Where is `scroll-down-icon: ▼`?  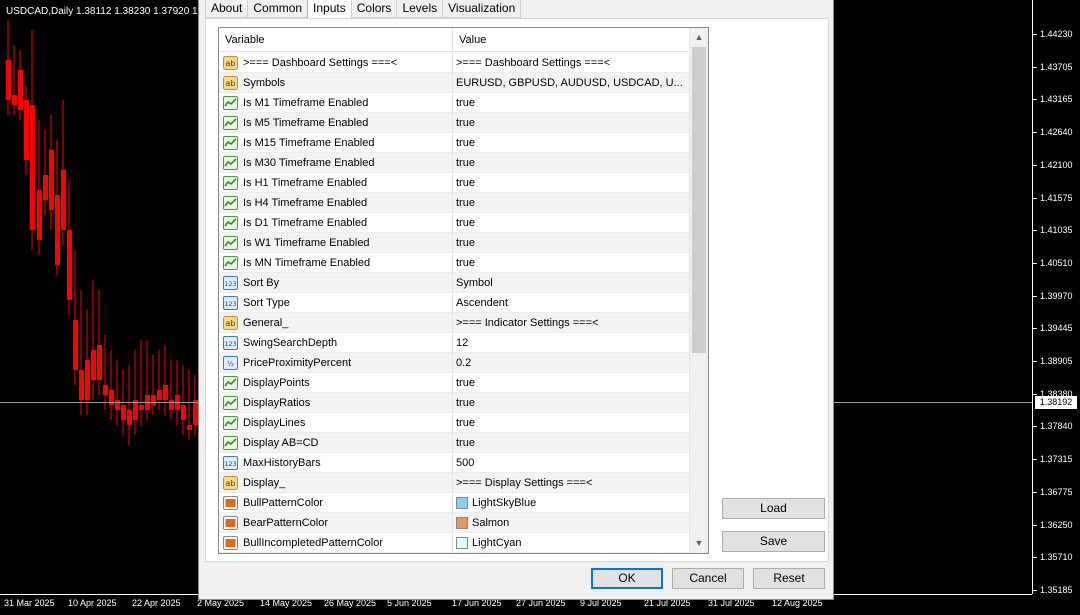 scroll-down-icon: ▼ is located at coordinates (699, 543).